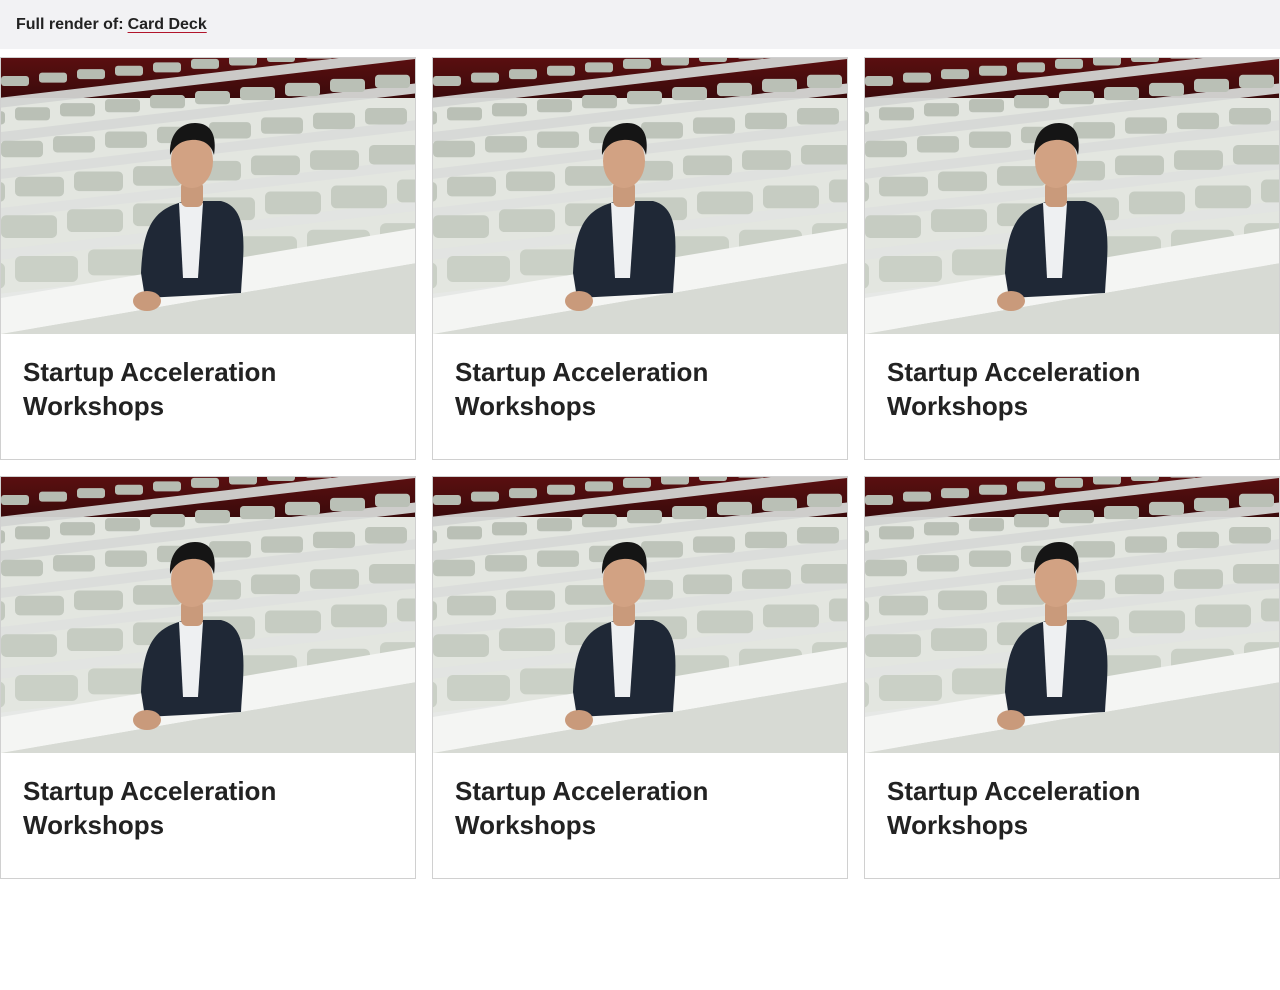 The image size is (1280, 990). What do you see at coordinates (640, 24) in the screenshot?
I see `render-header: Full render of: Card Deck` at bounding box center [640, 24].